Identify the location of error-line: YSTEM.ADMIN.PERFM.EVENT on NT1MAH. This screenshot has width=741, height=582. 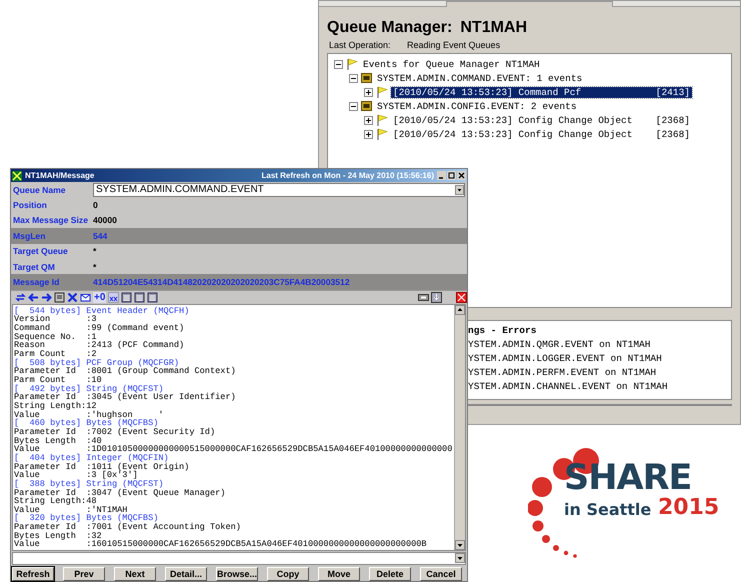
(563, 373).